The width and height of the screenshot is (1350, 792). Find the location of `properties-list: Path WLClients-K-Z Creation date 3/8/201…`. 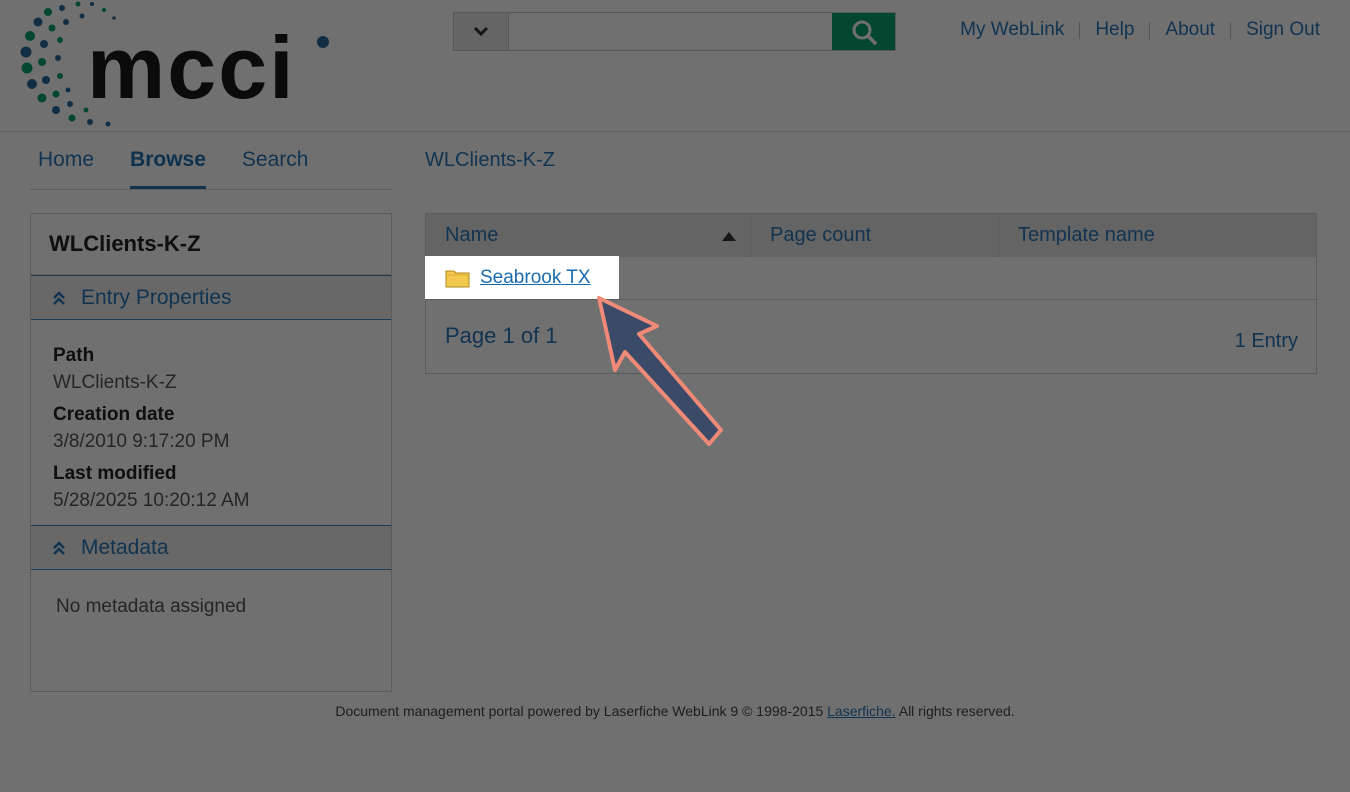

properties-list: Path WLClients-K-Z Creation date 3/8/201… is located at coordinates (211, 416).